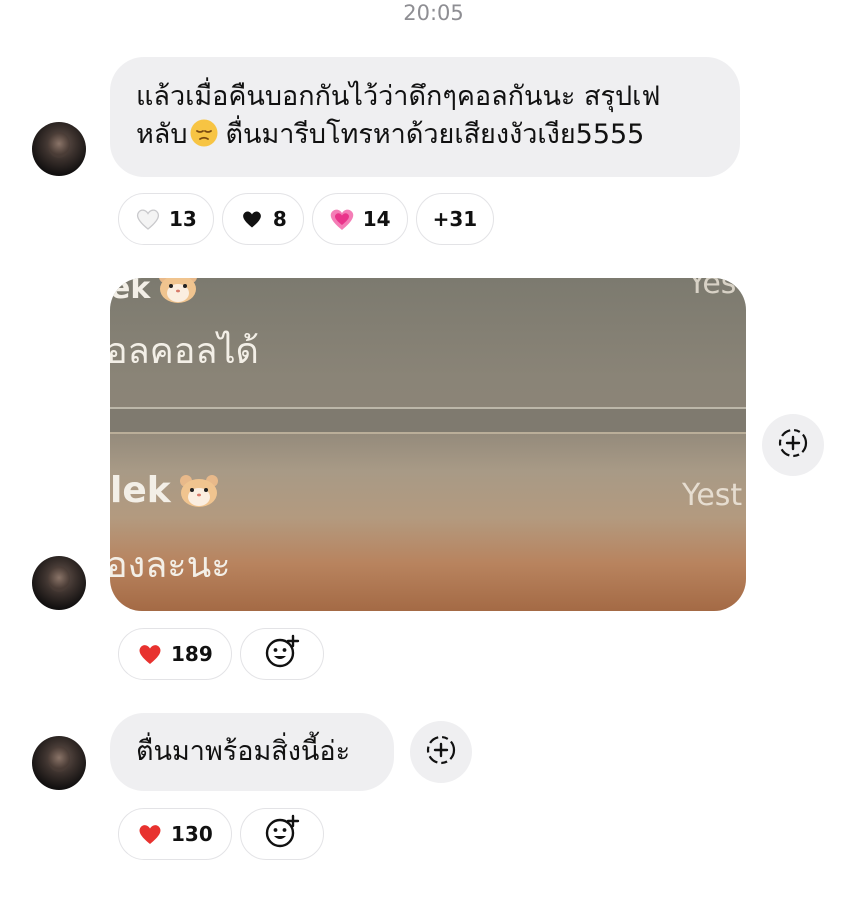 Image resolution: width=867 pixels, height=900 pixels. What do you see at coordinates (435, 134) in the screenshot?
I see `message-text-segment: ตื่นมารีบโทรหาด้วยเสียงงัวเงีย5555` at bounding box center [435, 134].